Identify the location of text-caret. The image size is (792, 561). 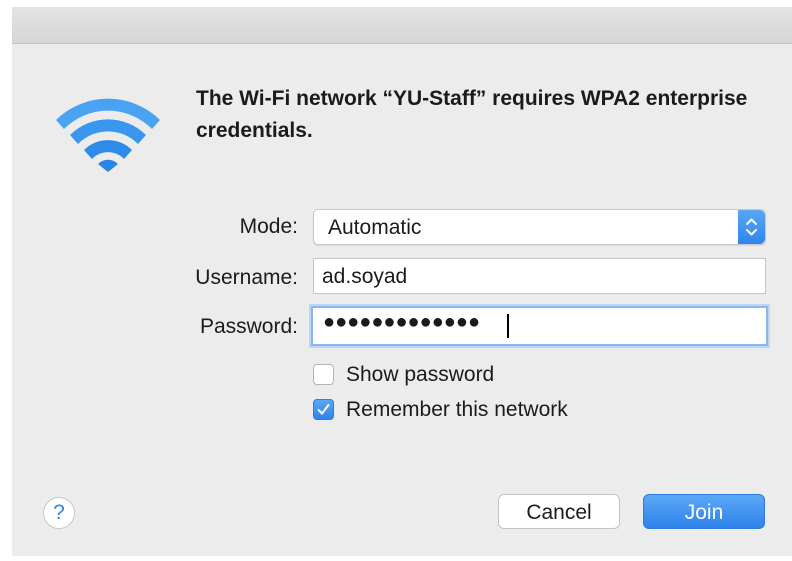
(508, 326).